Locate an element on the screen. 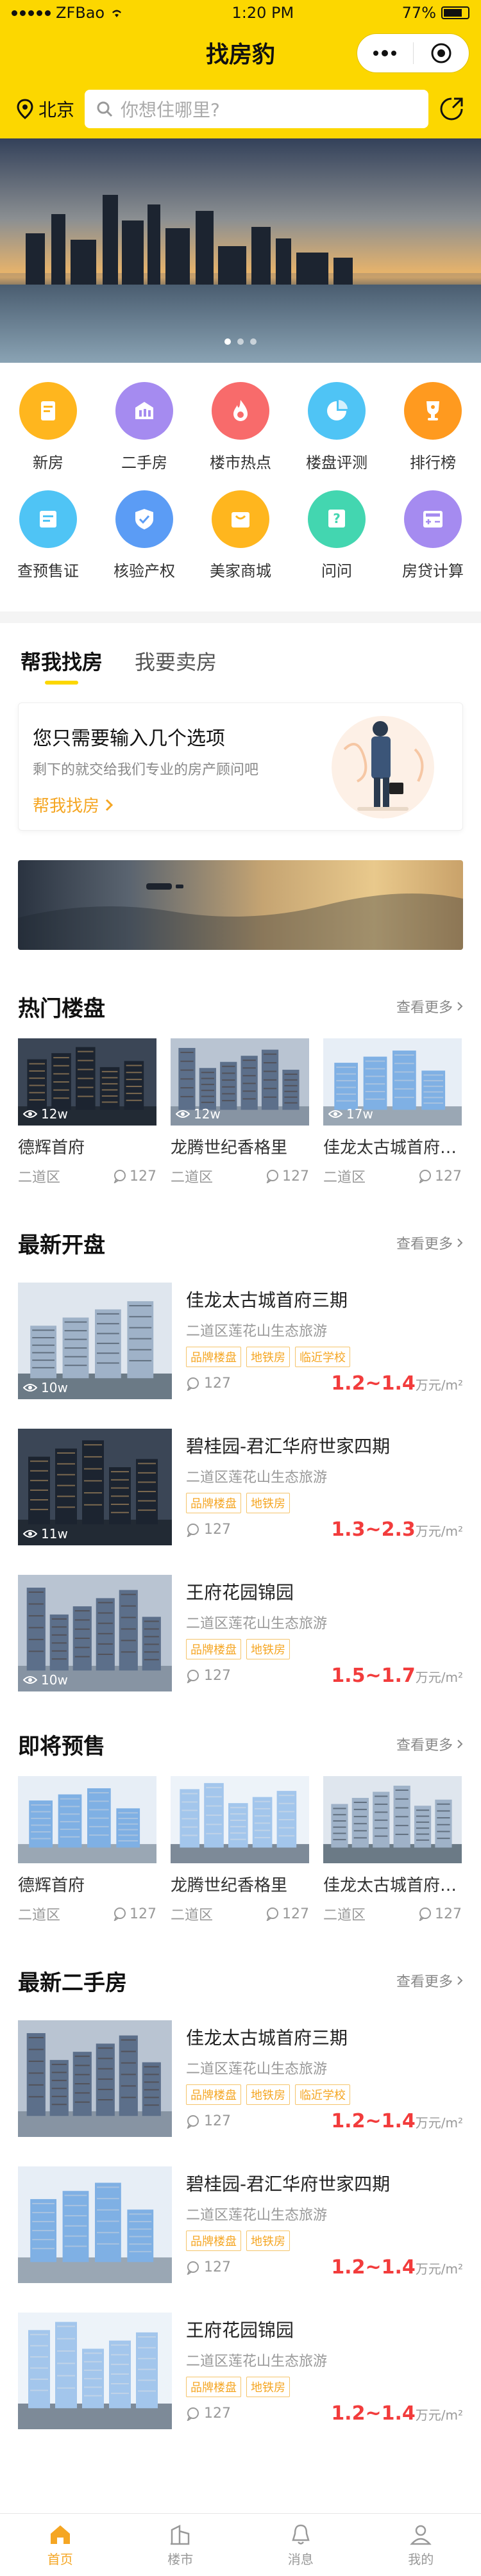 Image resolution: width=481 pixels, height=2576 pixels. trophy-icon is located at coordinates (432, 410).